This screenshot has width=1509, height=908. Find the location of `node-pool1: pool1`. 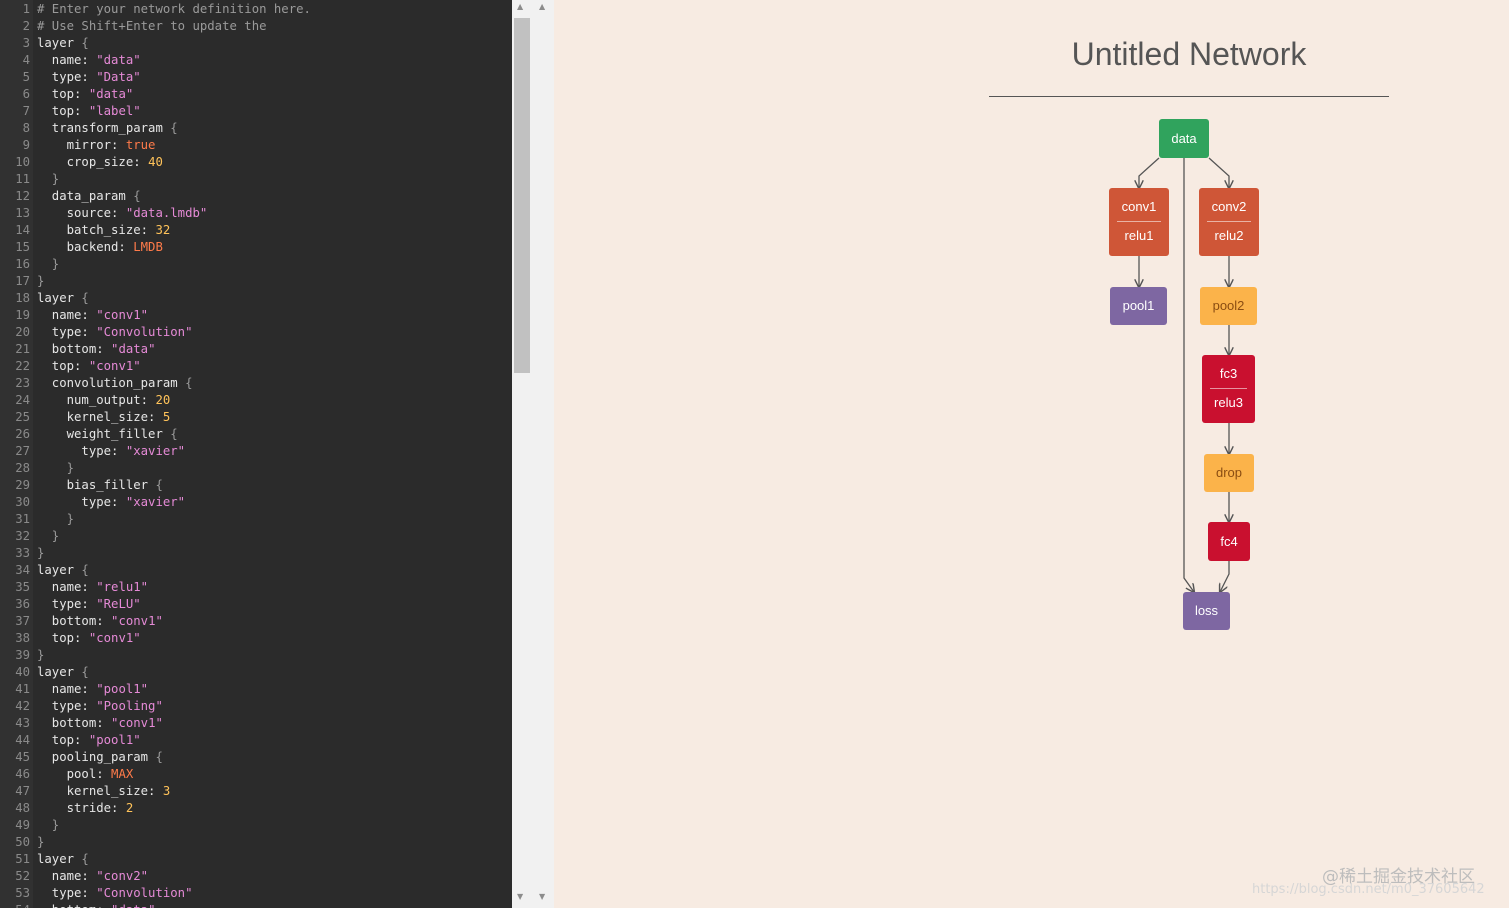

node-pool1: pool1 is located at coordinates (1138, 306).